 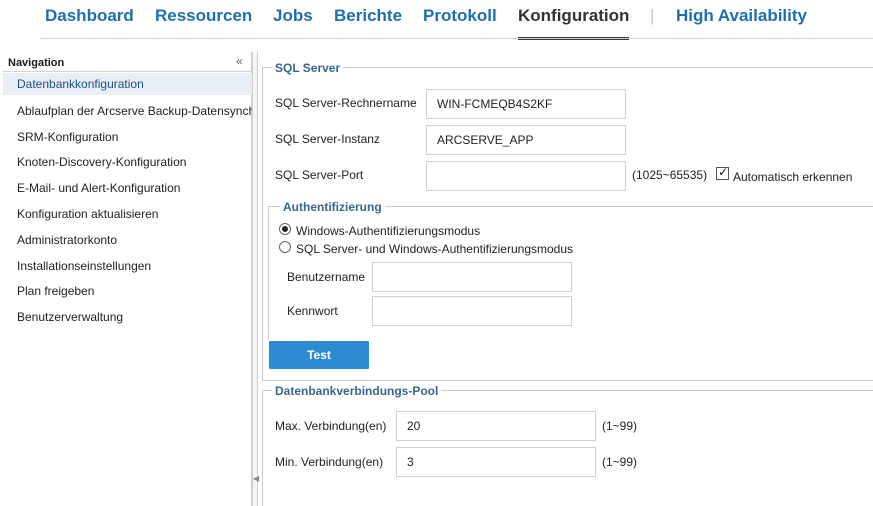 What do you see at coordinates (567, 67) in the screenshot?
I see `sql-server-fieldset-top-border` at bounding box center [567, 67].